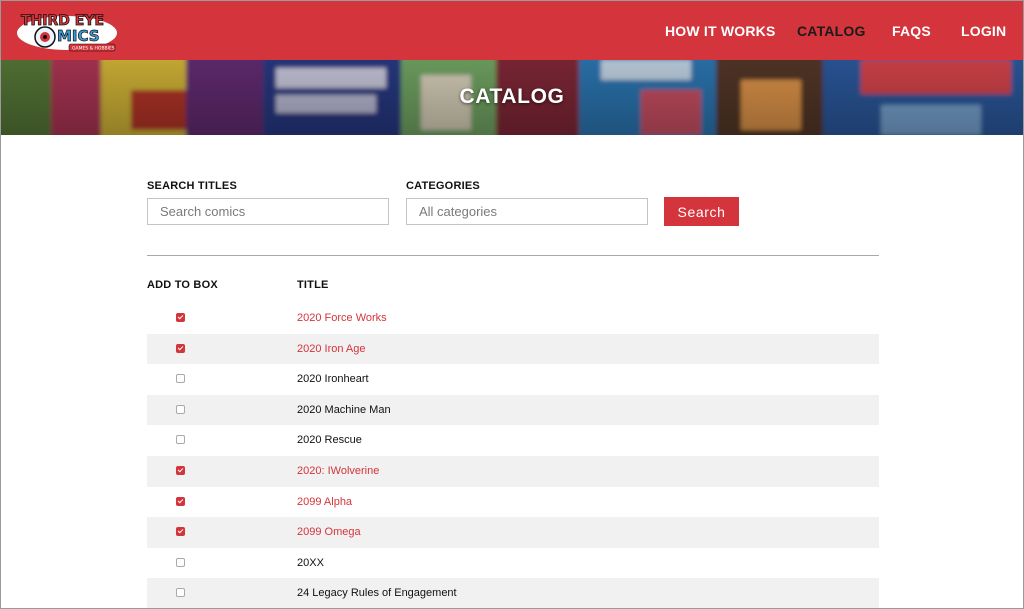 This screenshot has width=1024, height=609. Describe the element at coordinates (720, 31) in the screenshot. I see `nav-how-it-works: HOW IT WORKS` at that location.